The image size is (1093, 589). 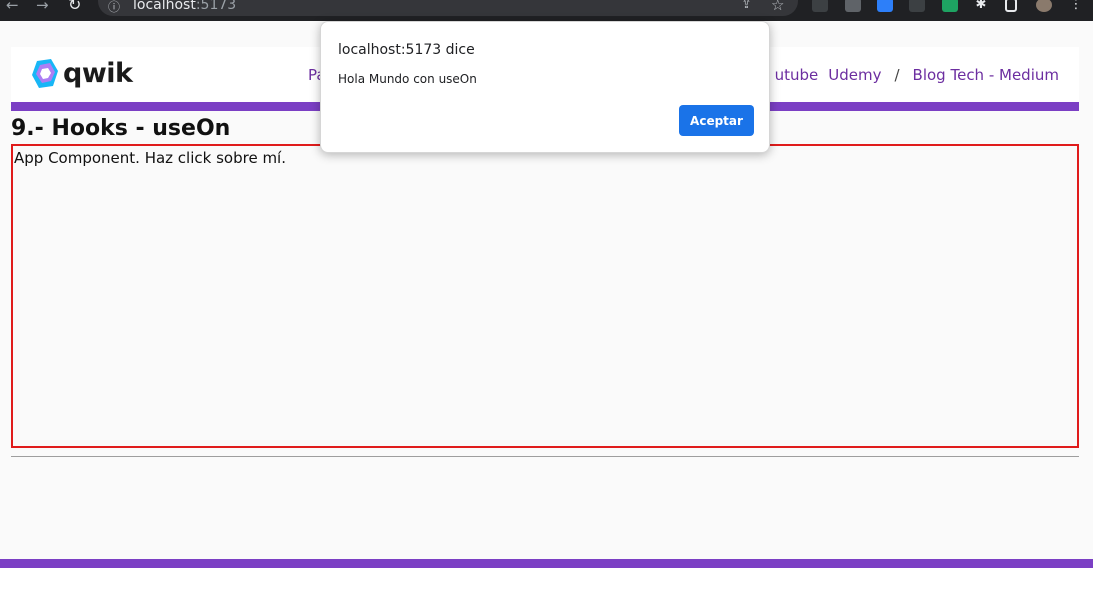 I want to click on url-text: localhost:5173, so click(x=185, y=6).